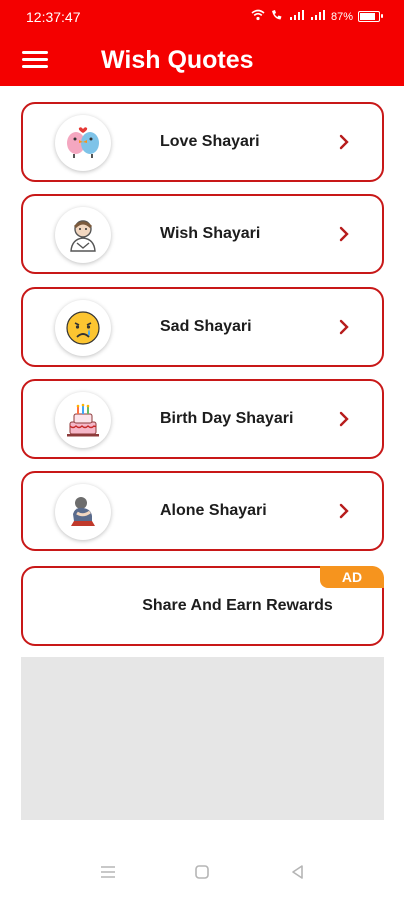  What do you see at coordinates (202, 17) in the screenshot?
I see `status-bar: 12:37:47 87%` at bounding box center [202, 17].